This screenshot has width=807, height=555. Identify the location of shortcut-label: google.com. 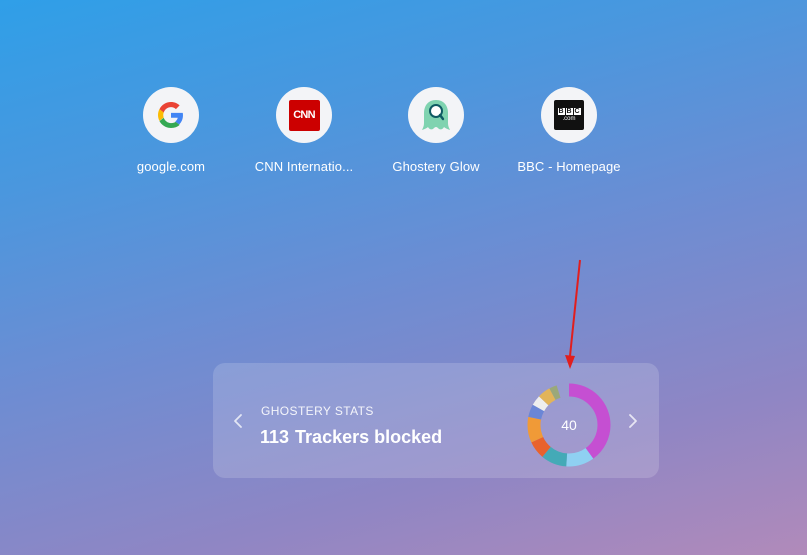
(171, 166).